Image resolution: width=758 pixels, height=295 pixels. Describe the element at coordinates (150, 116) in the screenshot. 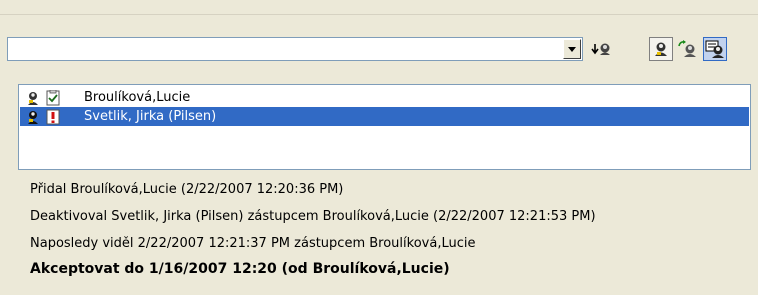

I see `list-item-name: Svetlik, Jirka (Pilsen)` at that location.